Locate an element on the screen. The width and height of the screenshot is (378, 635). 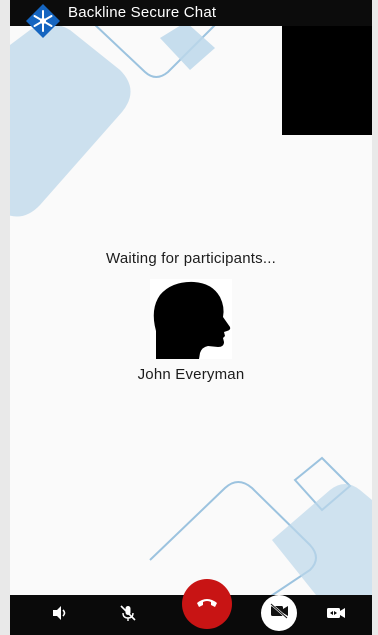
phone-hangup-icon is located at coordinates (207, 604).